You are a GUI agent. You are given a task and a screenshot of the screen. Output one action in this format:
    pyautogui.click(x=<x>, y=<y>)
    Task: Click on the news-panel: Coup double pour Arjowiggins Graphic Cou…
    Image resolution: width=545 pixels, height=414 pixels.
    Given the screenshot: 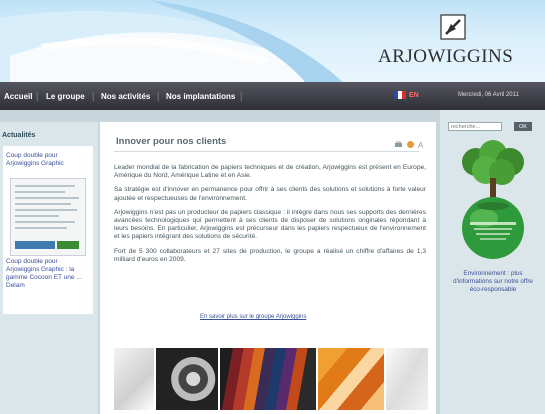 What is the action you would take?
    pyautogui.click(x=48, y=230)
    